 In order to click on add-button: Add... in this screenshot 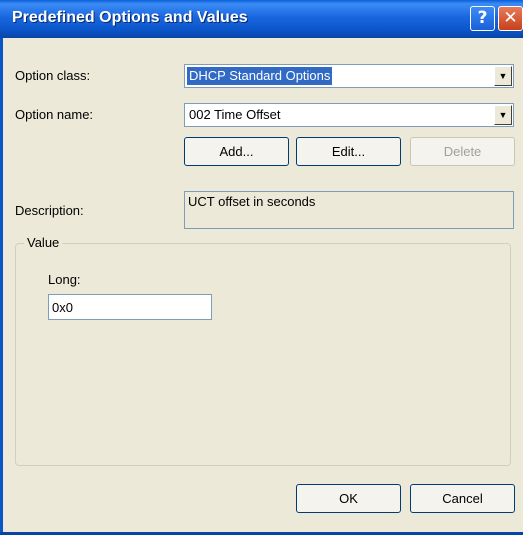, I will do `click(236, 151)`.